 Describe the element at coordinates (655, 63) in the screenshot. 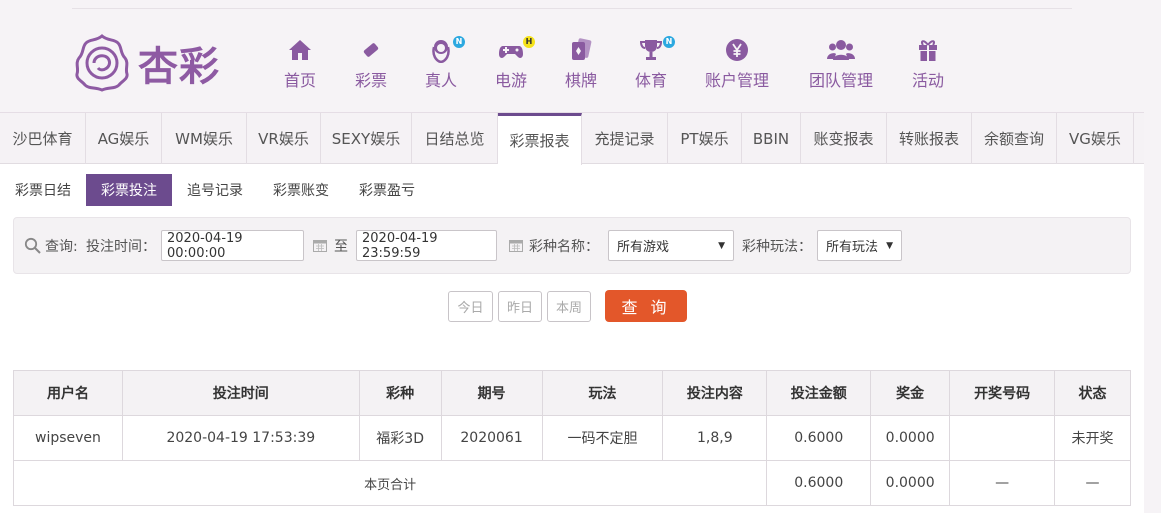

I see `nav-sports: N 体育` at that location.